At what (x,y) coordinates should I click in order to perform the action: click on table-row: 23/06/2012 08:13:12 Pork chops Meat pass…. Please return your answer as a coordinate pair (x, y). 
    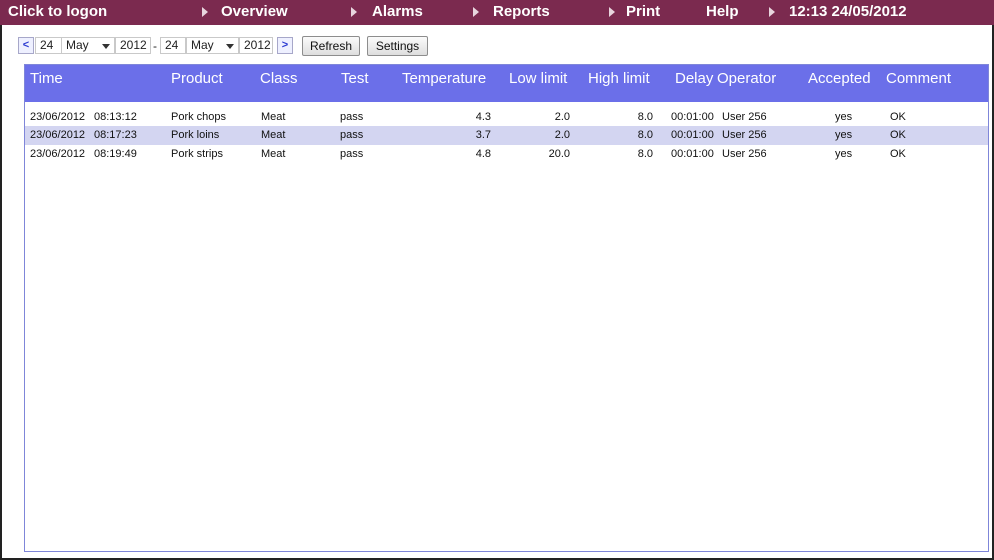
    Looking at the image, I should click on (506, 117).